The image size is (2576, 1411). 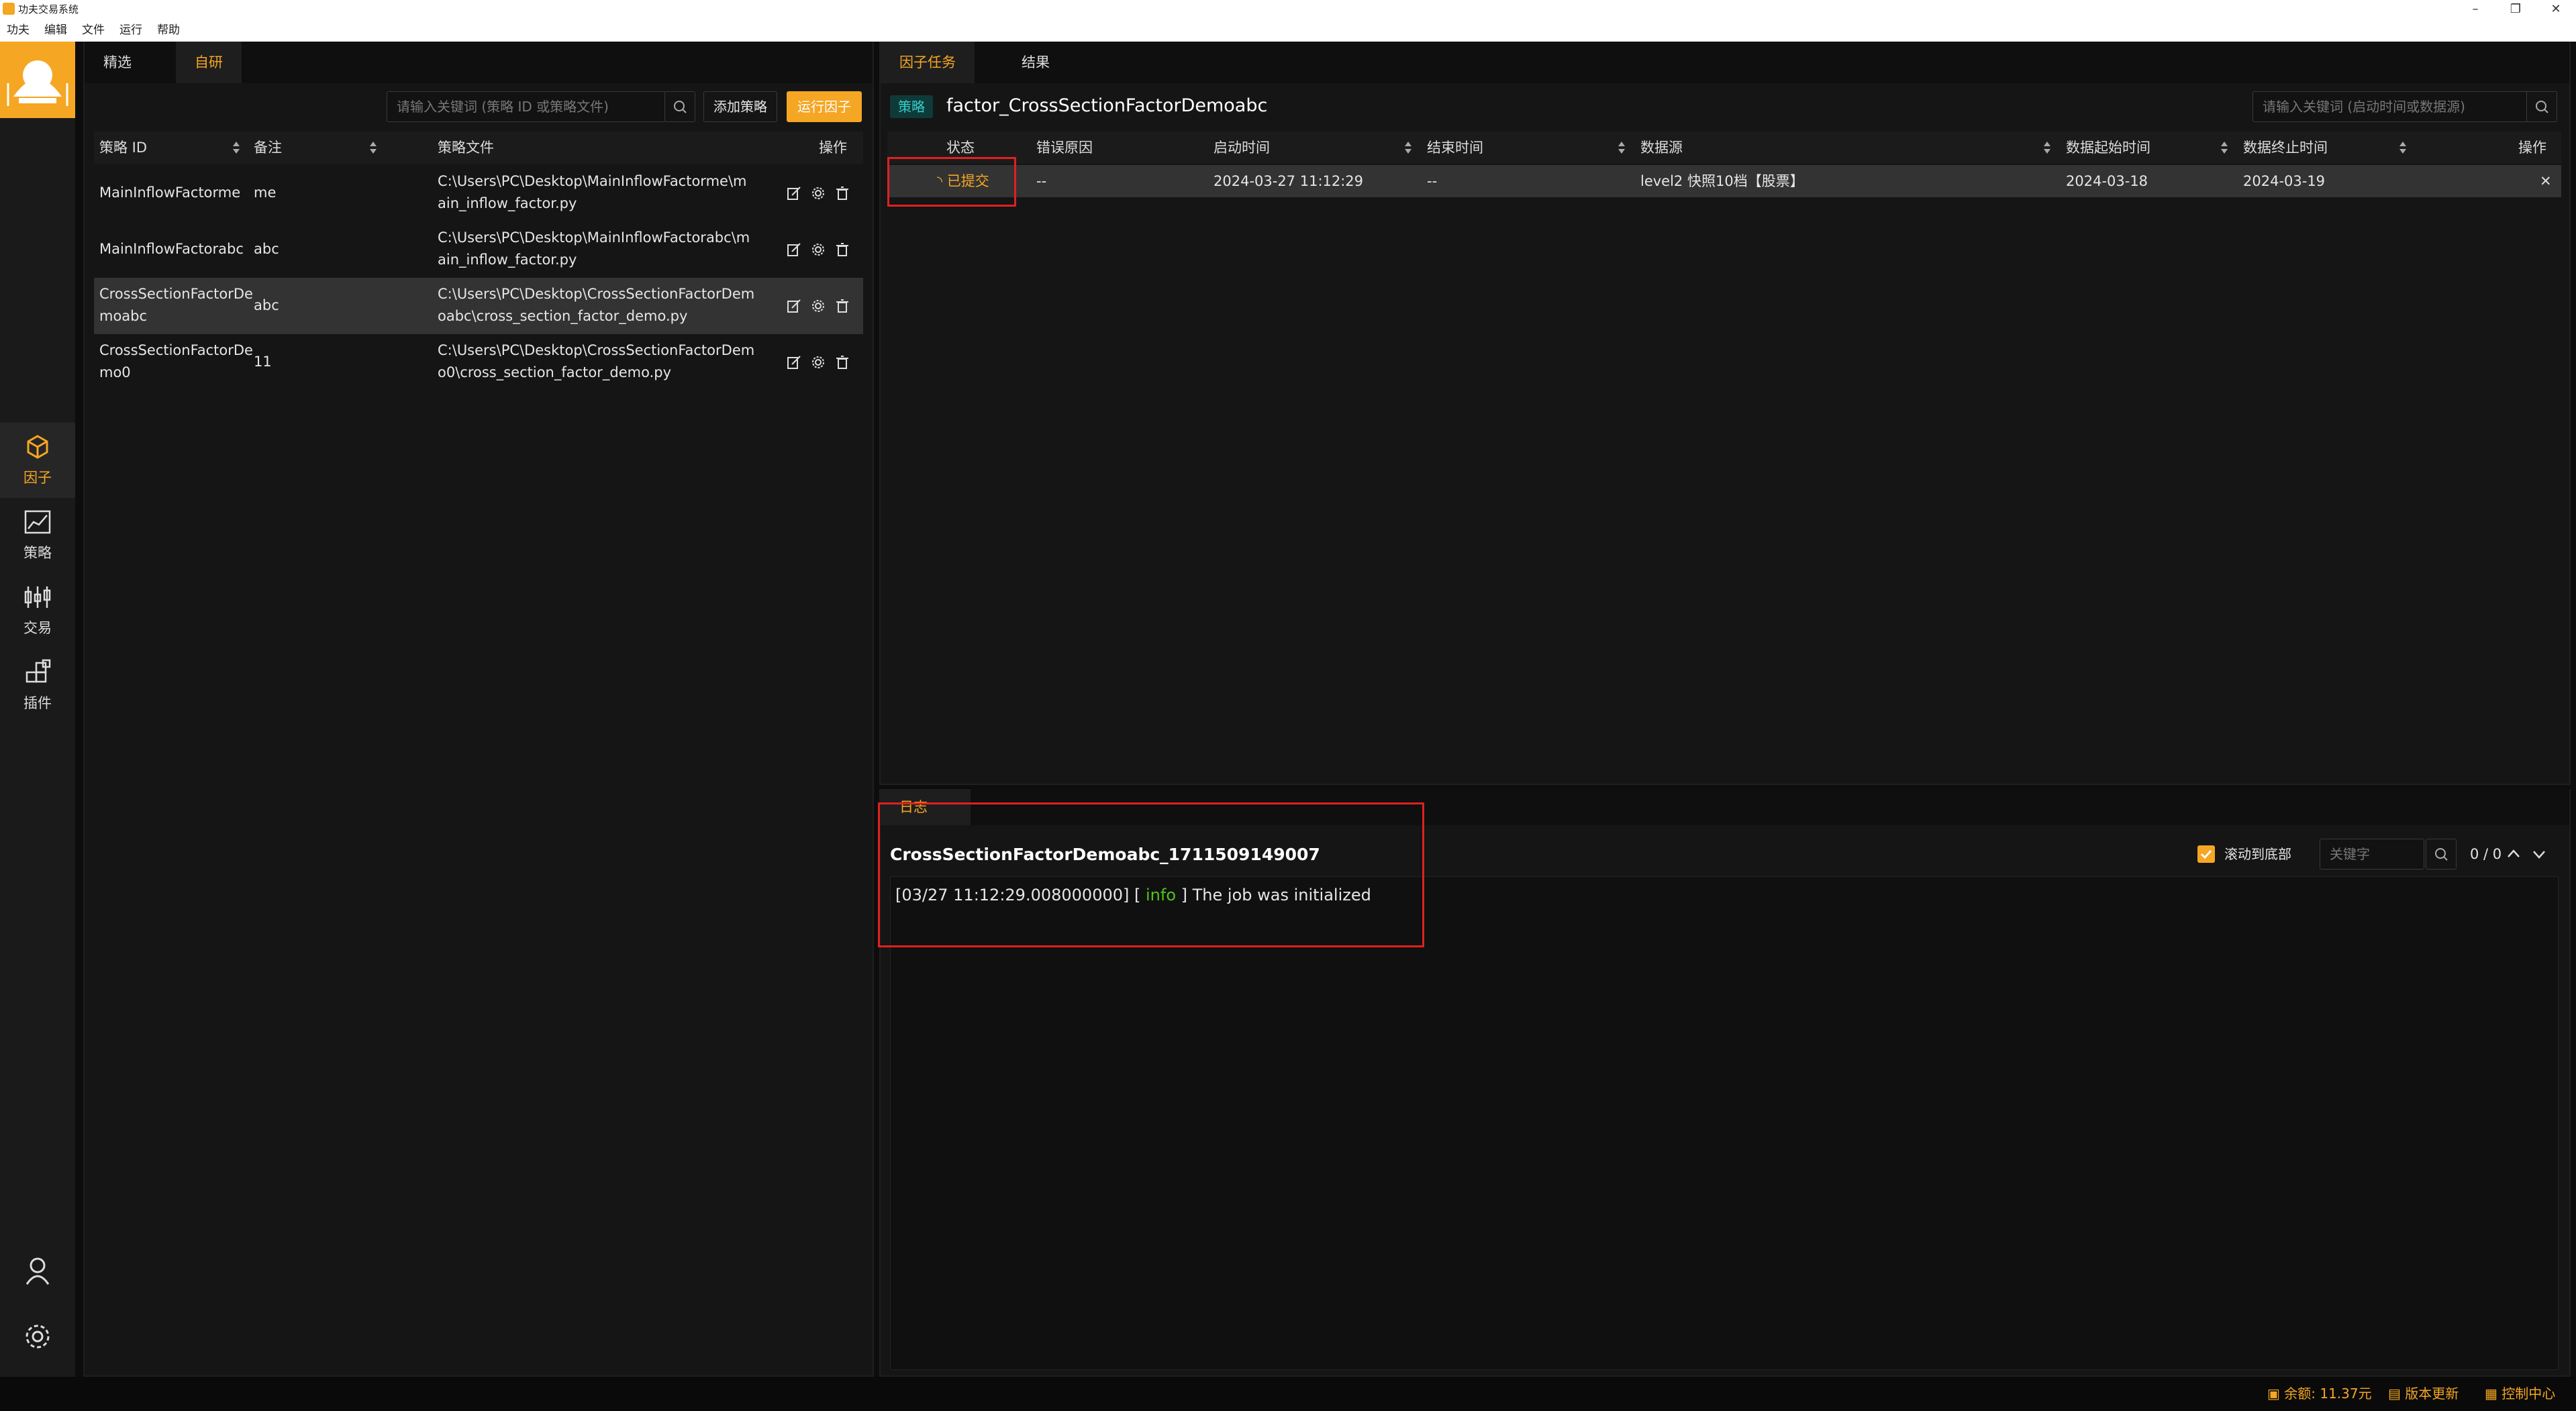 What do you see at coordinates (1455, 148) in the screenshot?
I see `col-end-time: 结束时间` at bounding box center [1455, 148].